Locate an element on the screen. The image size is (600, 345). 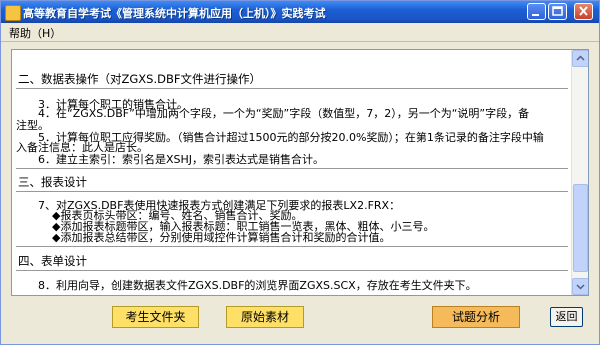
section-heading: 二、数据表操作（对ZGXS.DBF文件进行操作） is located at coordinates (139, 79).